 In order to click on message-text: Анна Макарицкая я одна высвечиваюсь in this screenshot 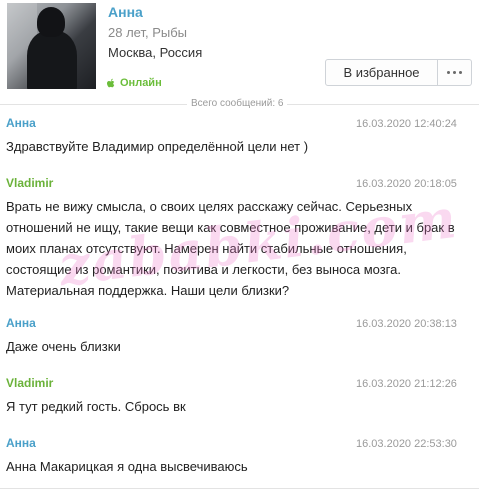, I will do `click(127, 466)`.